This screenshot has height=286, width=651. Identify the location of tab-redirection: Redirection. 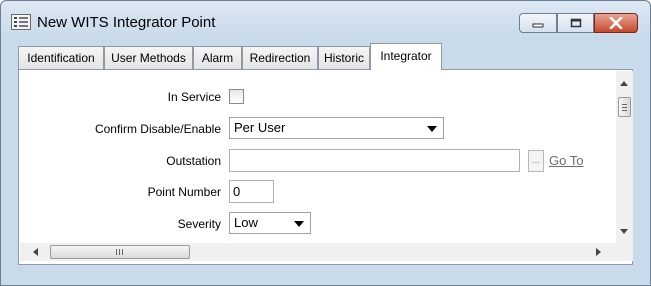
(280, 58).